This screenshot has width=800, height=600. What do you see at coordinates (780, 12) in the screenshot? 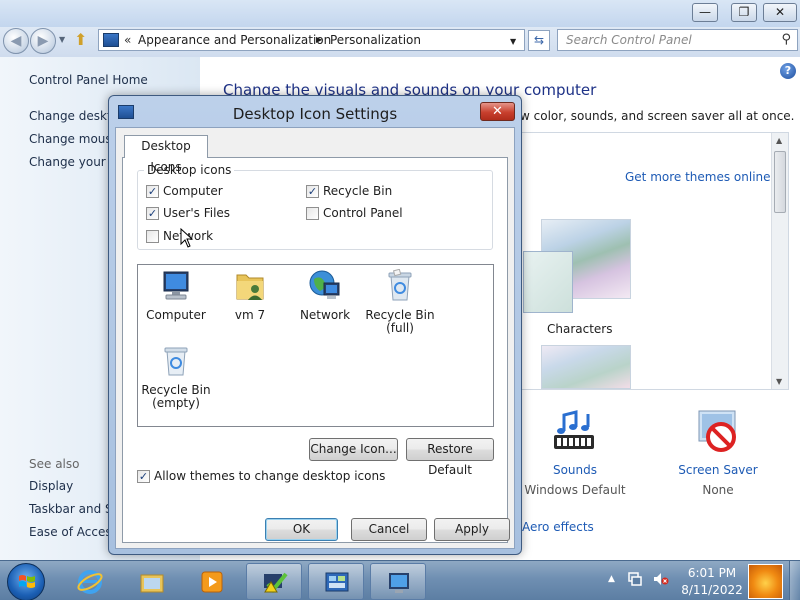
I see `close-window-button: ✕` at bounding box center [780, 12].